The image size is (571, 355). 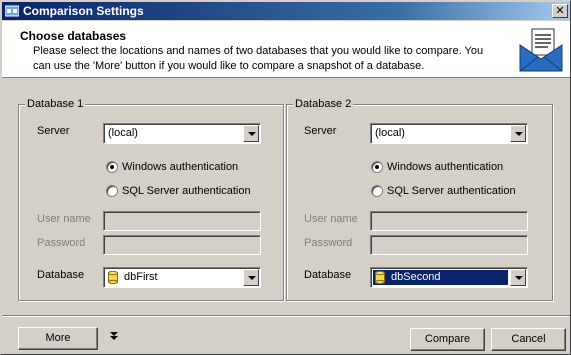 I want to click on footer-separator, so click(x=286, y=316).